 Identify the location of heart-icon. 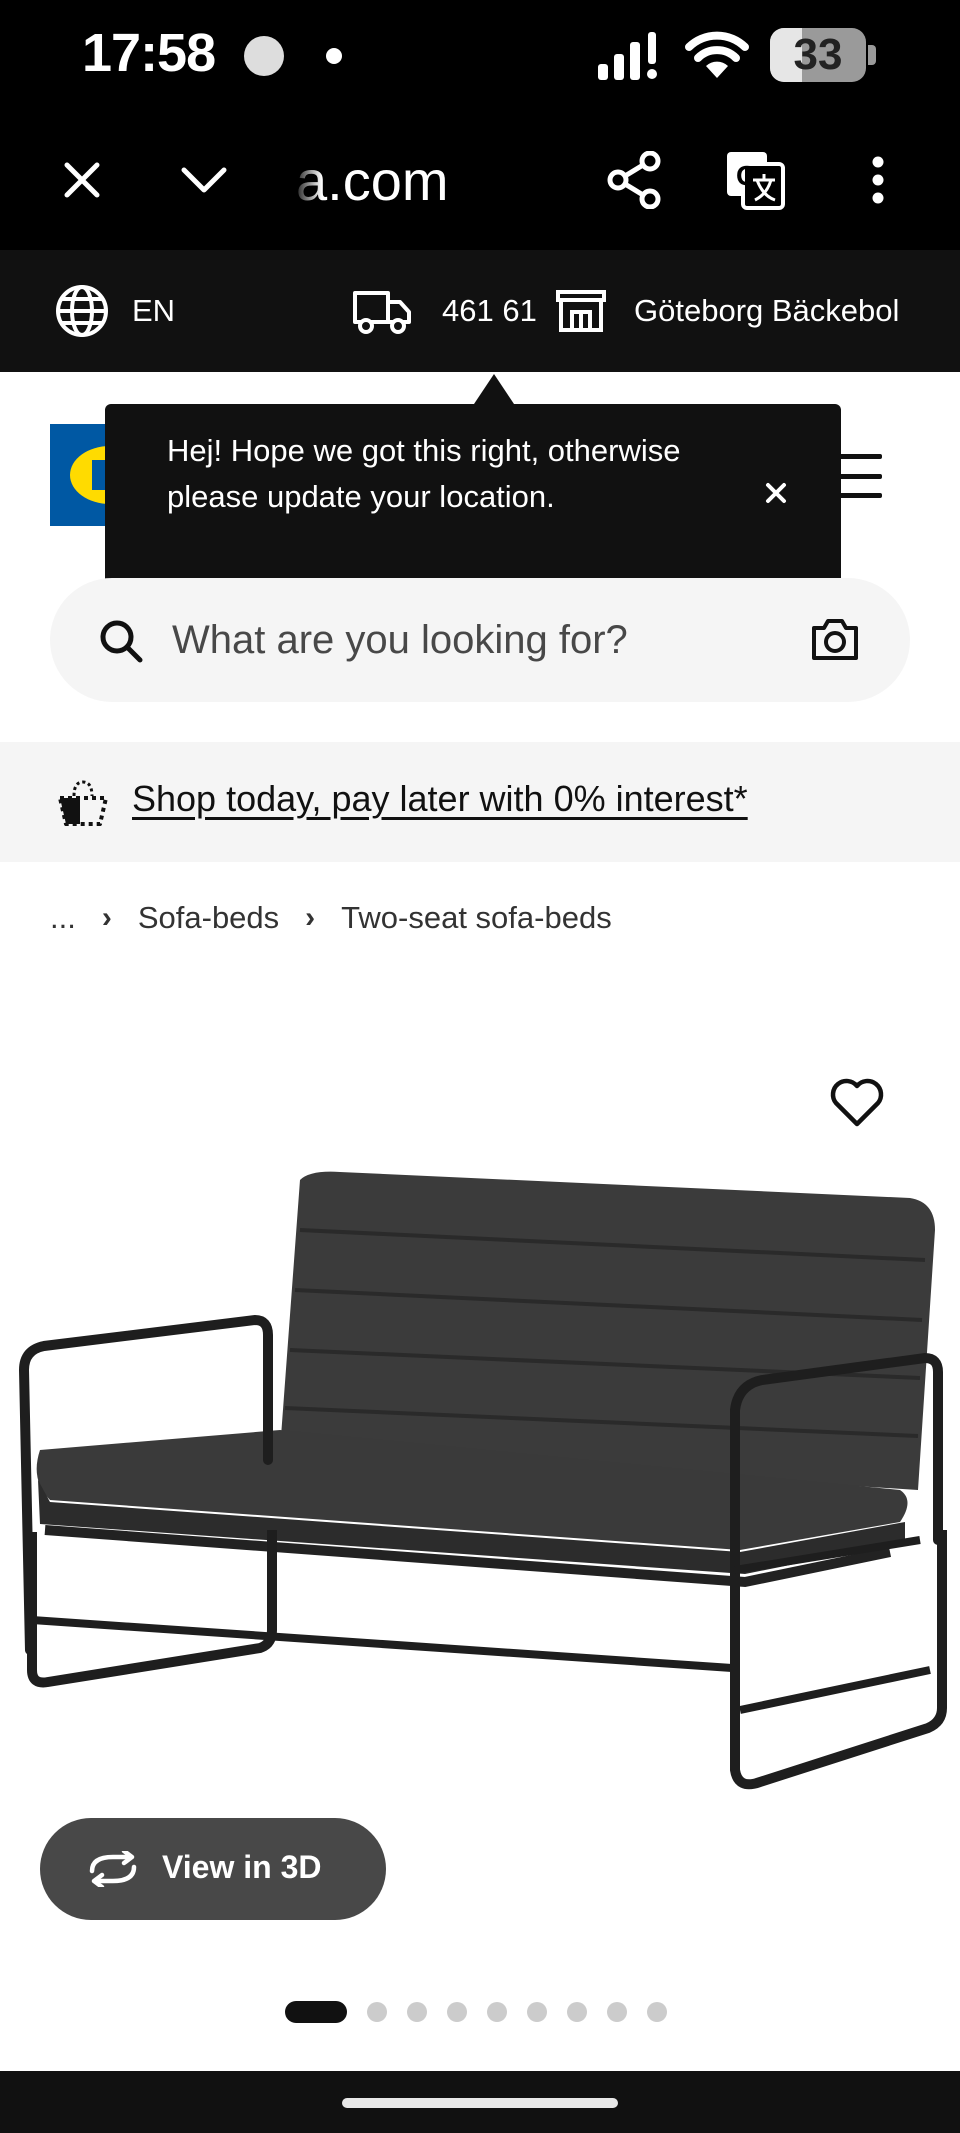
(857, 1103).